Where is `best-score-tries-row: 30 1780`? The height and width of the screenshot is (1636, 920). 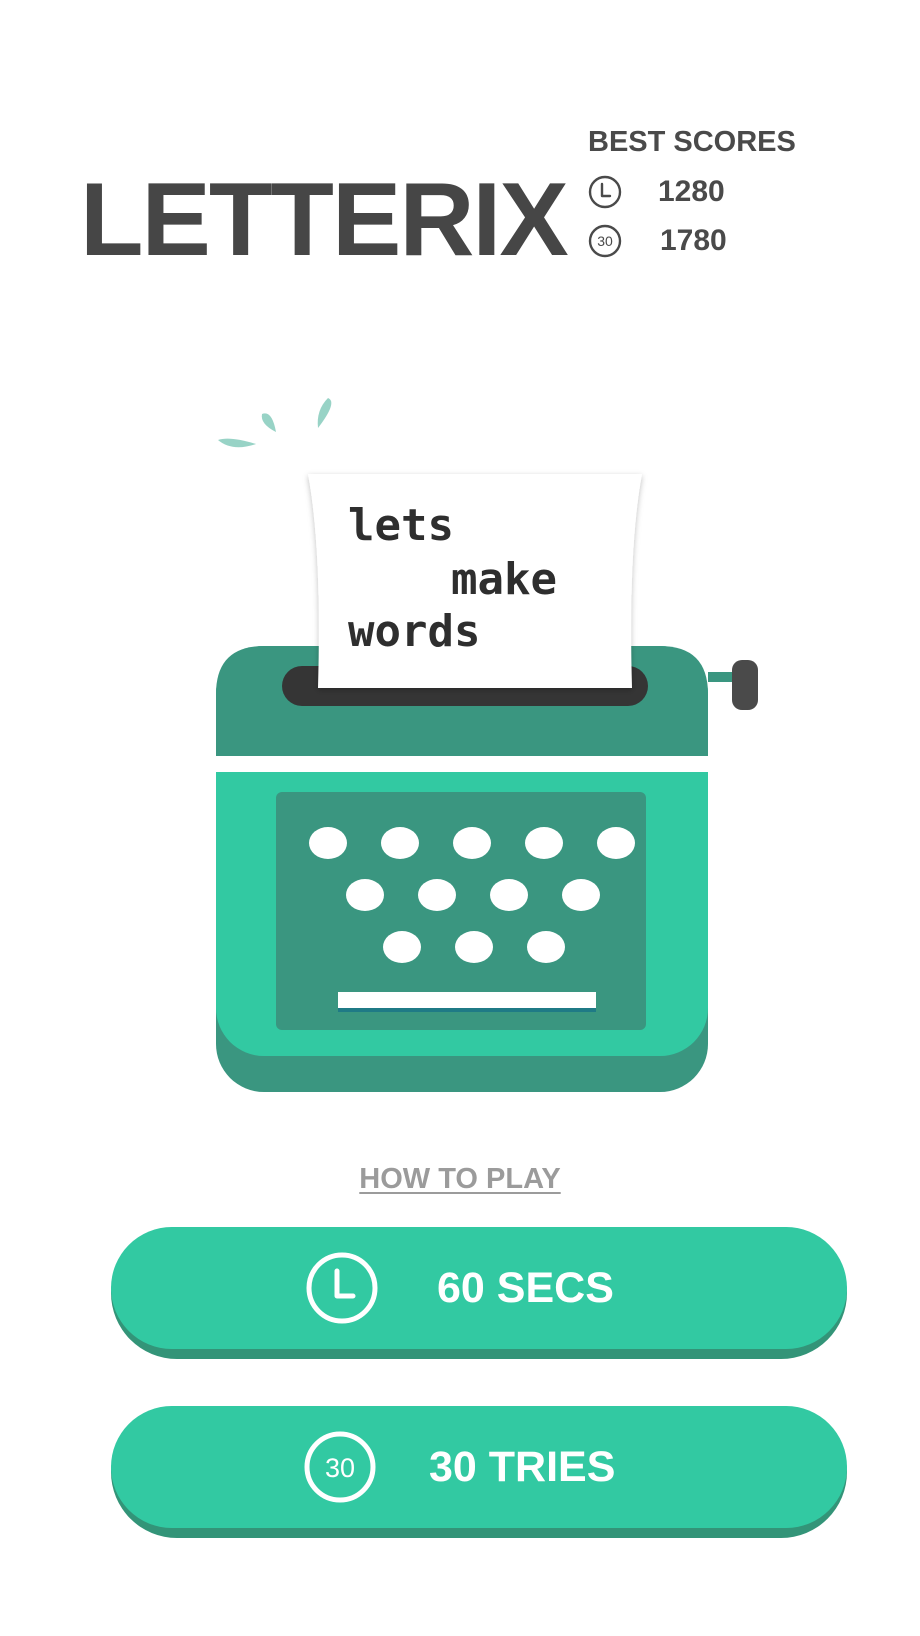 best-score-tries-row: 30 1780 is located at coordinates (698, 241).